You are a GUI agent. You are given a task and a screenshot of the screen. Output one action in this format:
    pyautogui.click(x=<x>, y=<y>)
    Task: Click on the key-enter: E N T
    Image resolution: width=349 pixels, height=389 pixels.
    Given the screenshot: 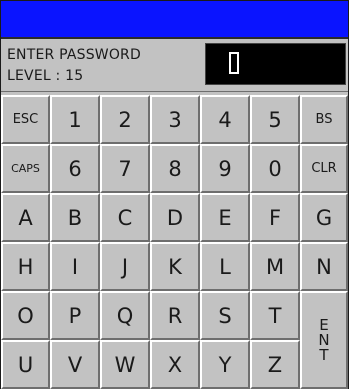 What is the action you would take?
    pyautogui.click(x=324, y=340)
    